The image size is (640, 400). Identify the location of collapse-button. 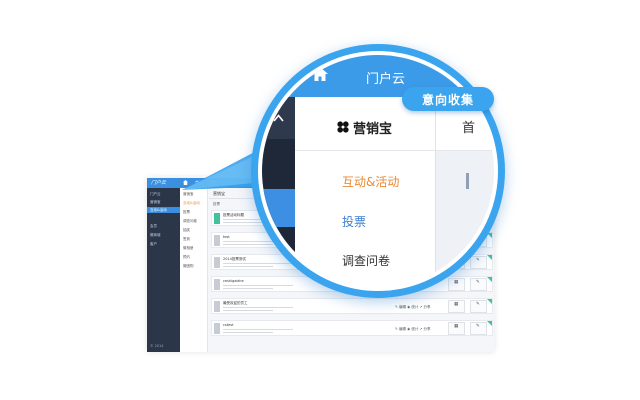
(278, 118).